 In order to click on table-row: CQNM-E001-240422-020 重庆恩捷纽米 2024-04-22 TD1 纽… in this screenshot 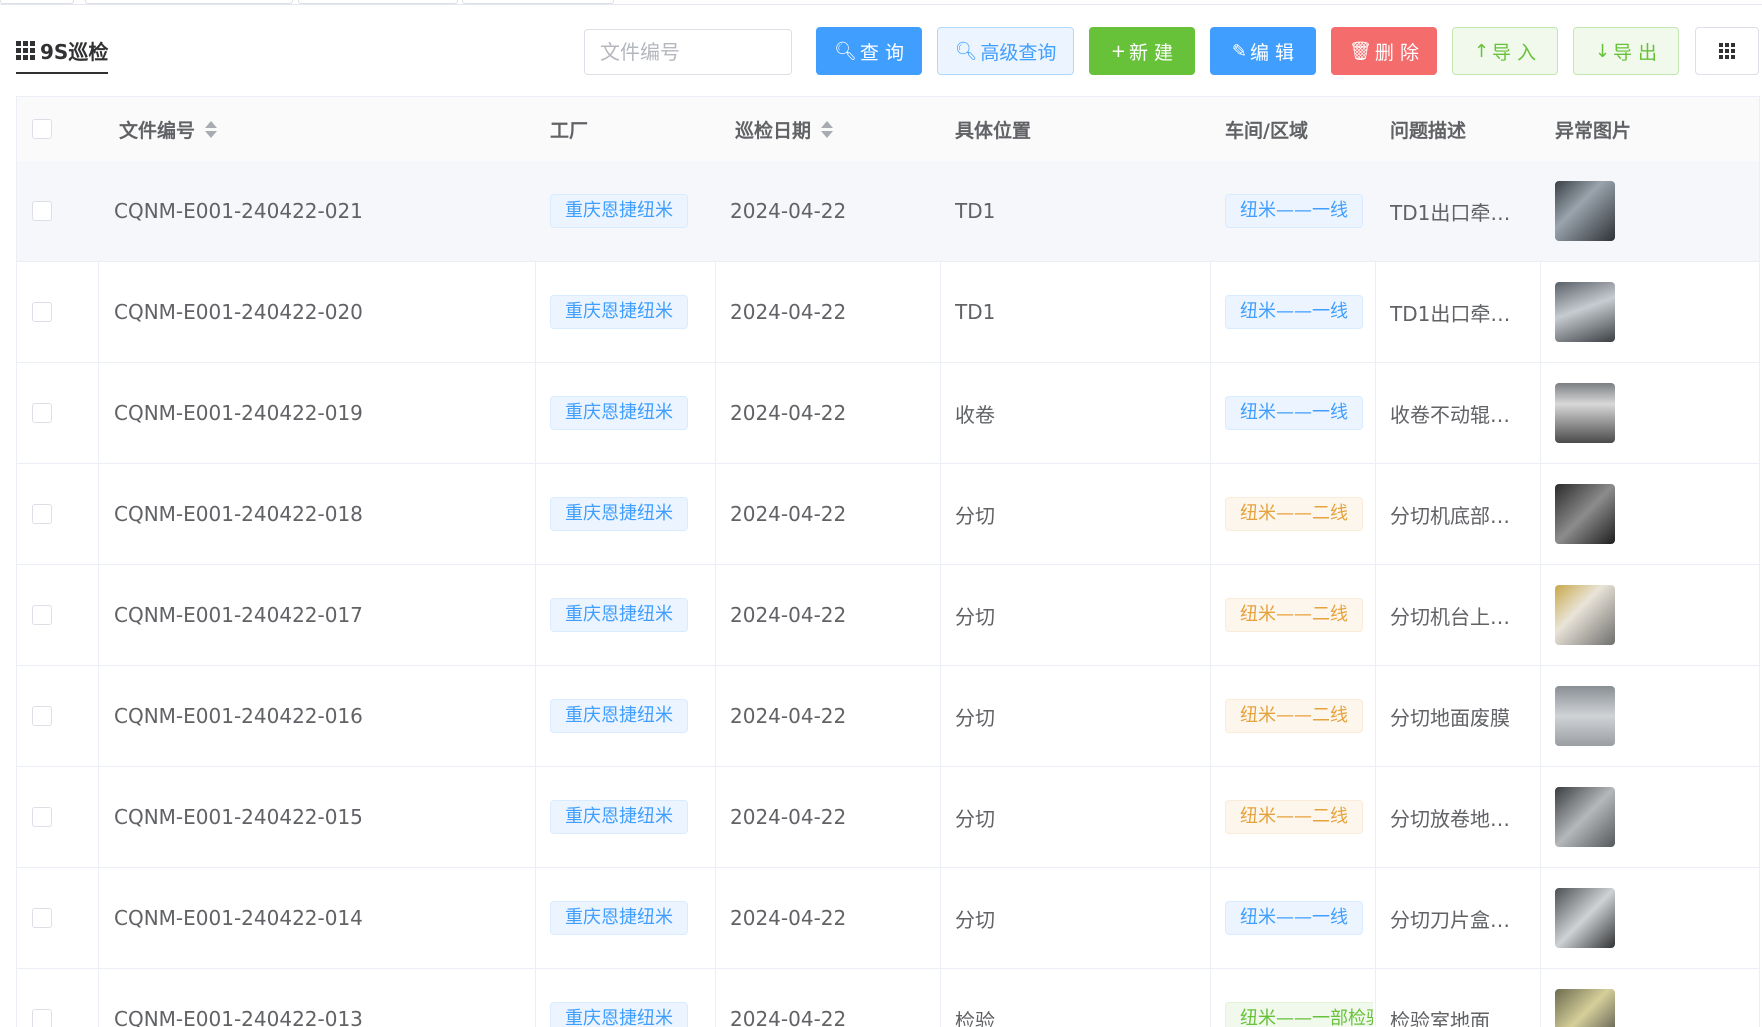, I will do `click(888, 312)`.